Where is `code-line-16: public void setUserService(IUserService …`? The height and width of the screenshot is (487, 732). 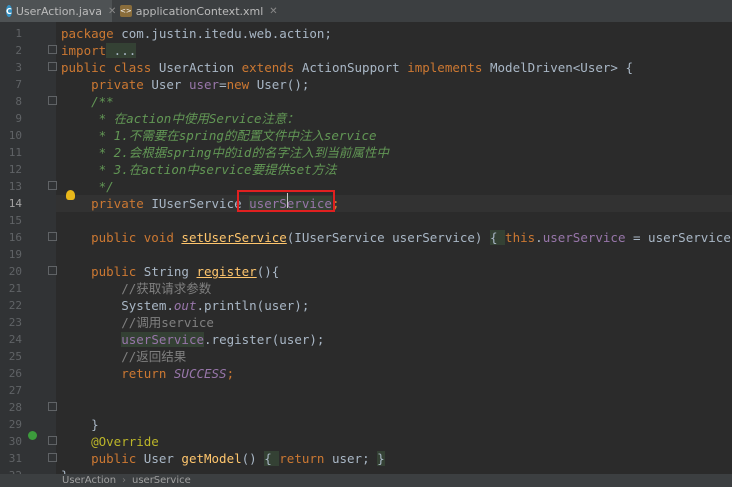 code-line-16: public void setUserService(IUserService … is located at coordinates (396, 237).